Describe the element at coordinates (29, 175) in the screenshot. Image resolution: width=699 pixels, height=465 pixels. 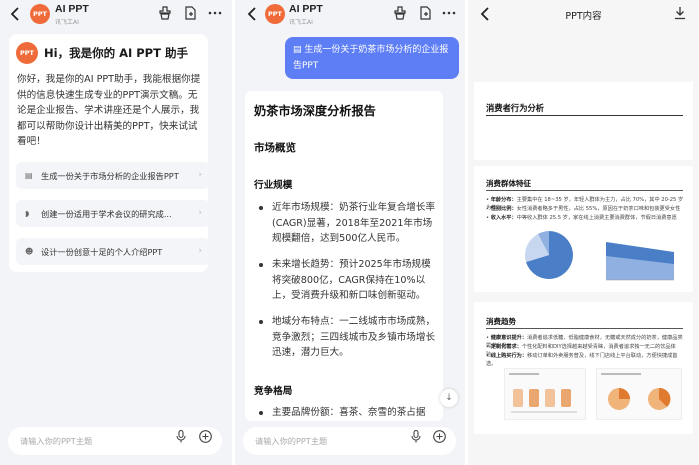
I see `document-icon: ▤` at that location.